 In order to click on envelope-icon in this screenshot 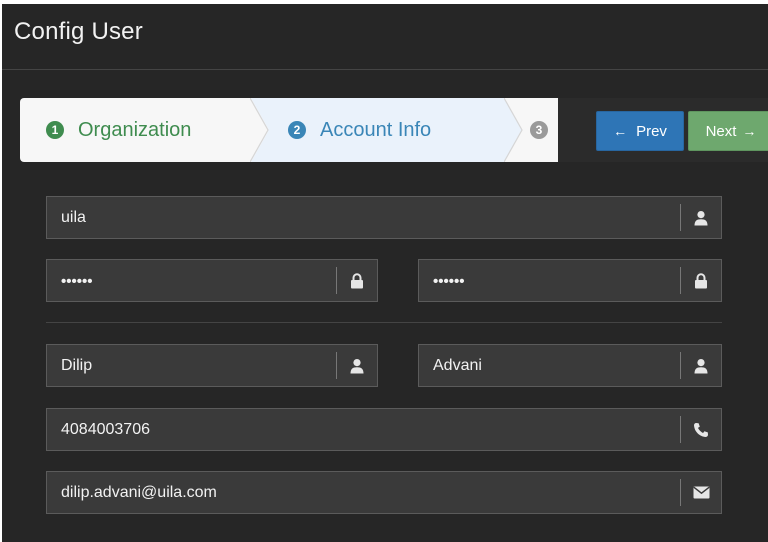, I will do `click(701, 492)`.